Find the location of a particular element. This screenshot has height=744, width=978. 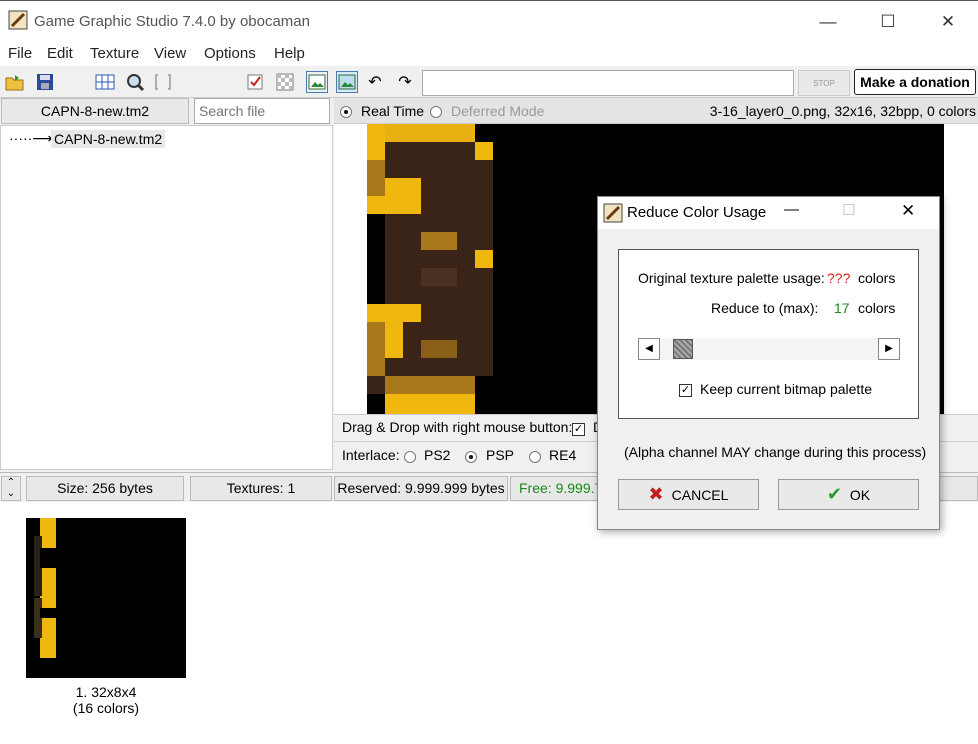

slider-right-icon: ▶ is located at coordinates (889, 349).